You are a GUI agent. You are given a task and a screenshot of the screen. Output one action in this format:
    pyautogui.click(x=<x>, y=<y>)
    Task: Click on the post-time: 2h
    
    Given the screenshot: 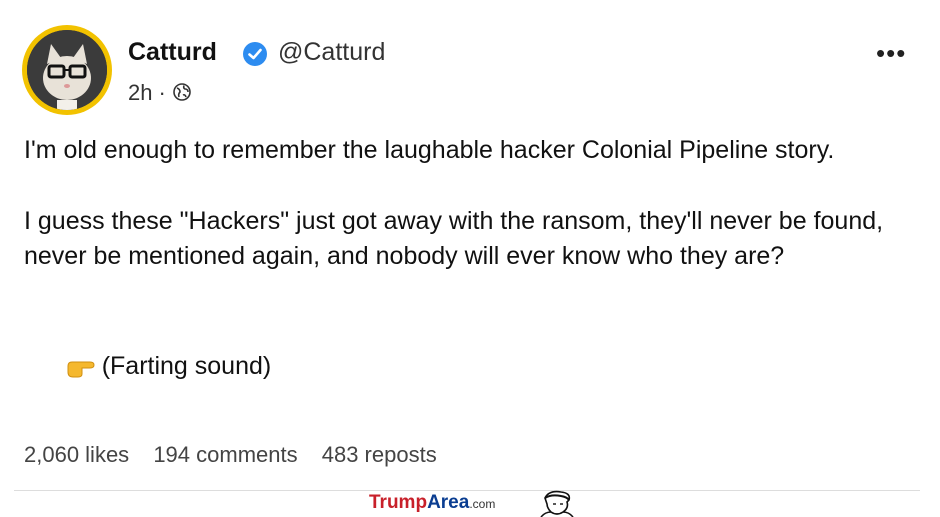 What is the action you would take?
    pyautogui.click(x=140, y=92)
    